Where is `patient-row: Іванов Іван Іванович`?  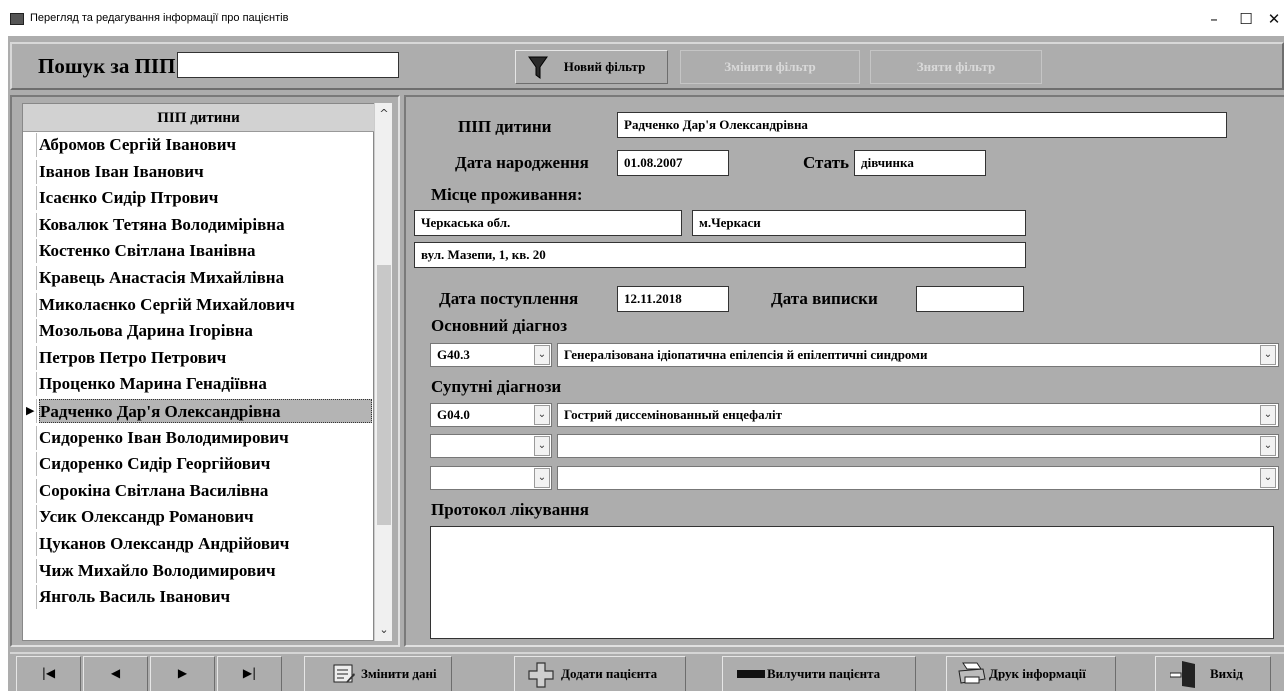
patient-row: Іванов Іван Іванович is located at coordinates (205, 172).